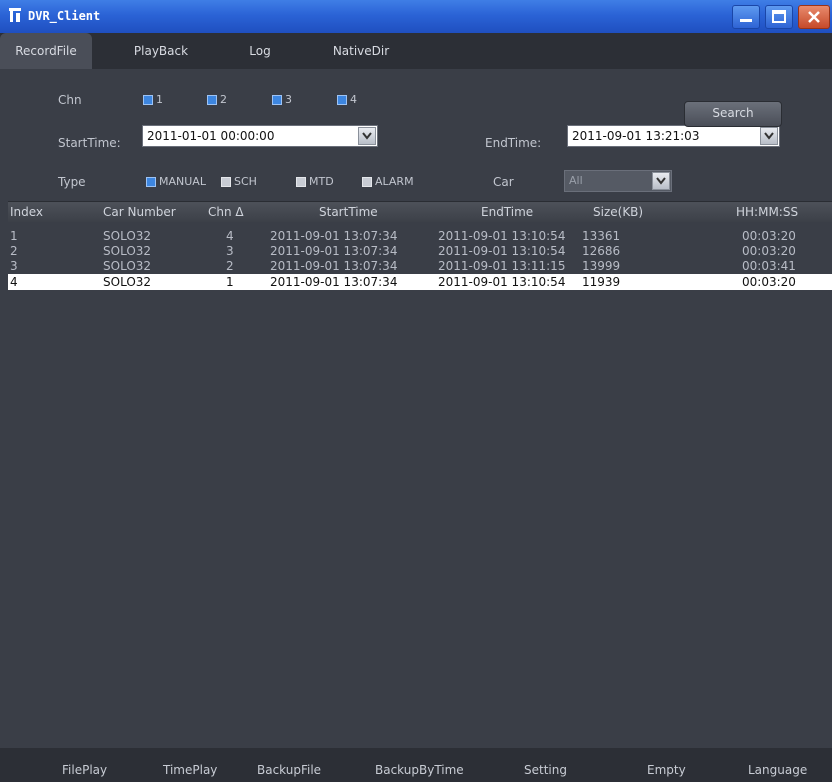 The height and width of the screenshot is (782, 832). What do you see at coordinates (239, 212) in the screenshot?
I see `sort-ascending-icon: Δ` at bounding box center [239, 212].